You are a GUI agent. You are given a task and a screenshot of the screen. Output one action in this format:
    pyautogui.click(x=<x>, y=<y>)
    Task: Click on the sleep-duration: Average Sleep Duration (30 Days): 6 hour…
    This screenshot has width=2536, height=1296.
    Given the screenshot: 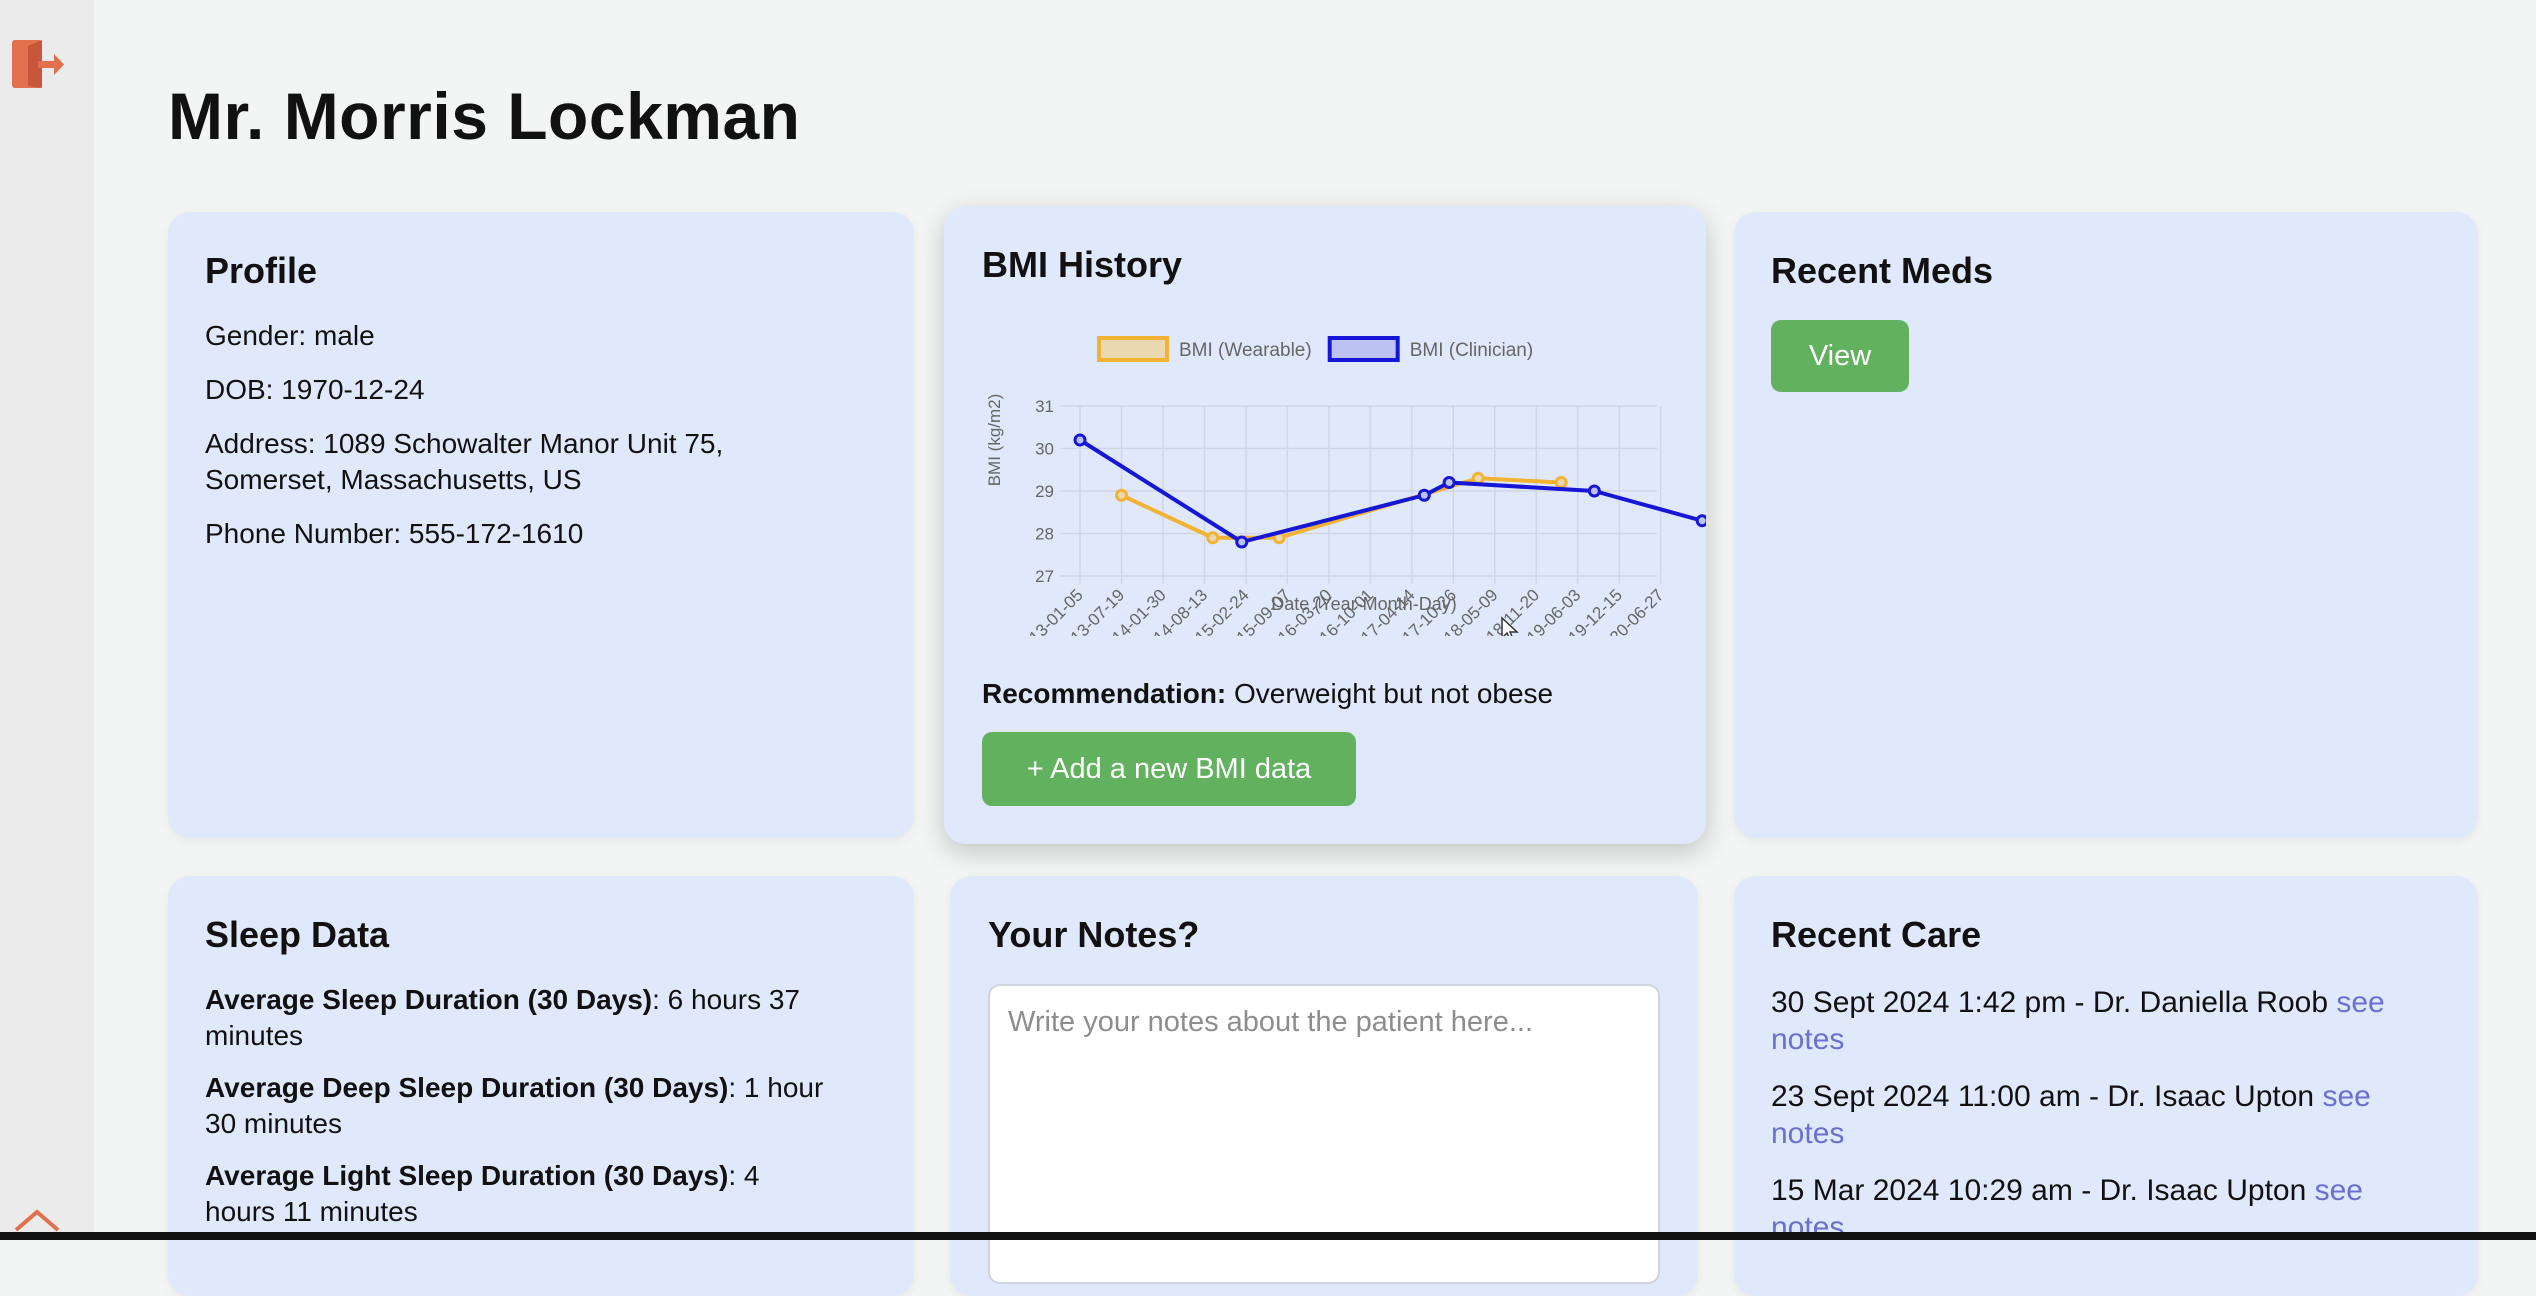 What is the action you would take?
    pyautogui.click(x=502, y=1017)
    